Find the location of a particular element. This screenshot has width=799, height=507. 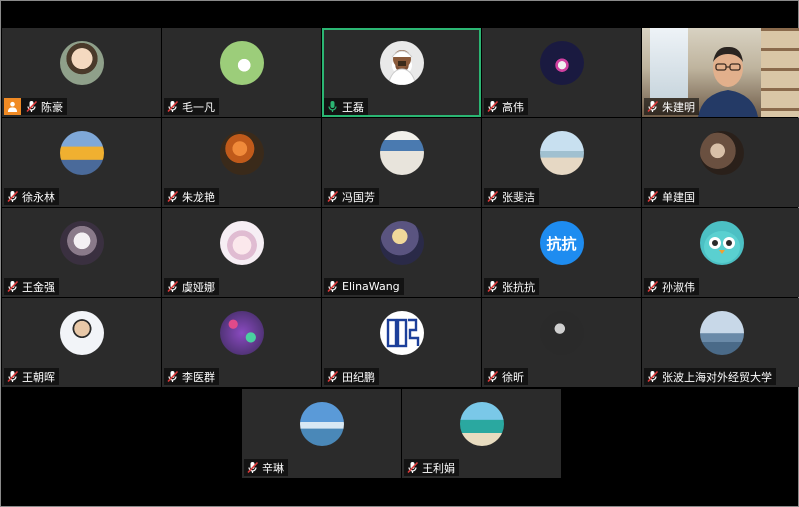

host-person-icon is located at coordinates (12, 106).